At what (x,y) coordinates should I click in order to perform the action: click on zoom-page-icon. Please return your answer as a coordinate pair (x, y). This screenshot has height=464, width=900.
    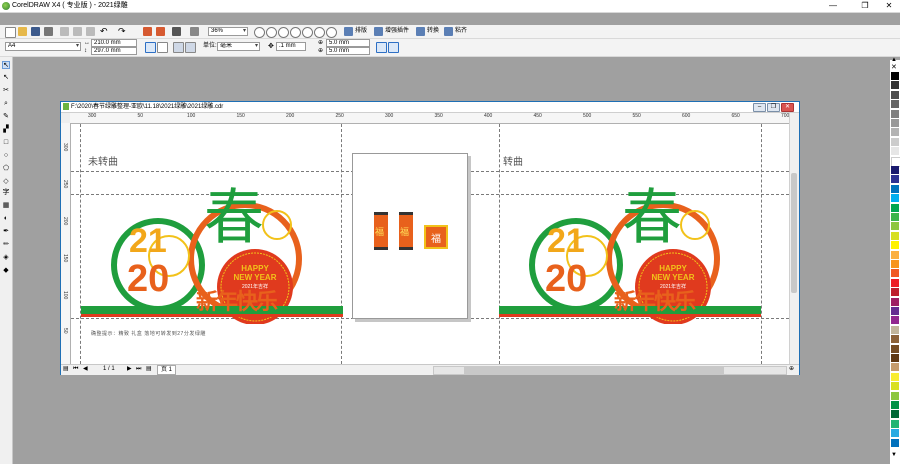
    Looking at the image, I should click on (307, 32).